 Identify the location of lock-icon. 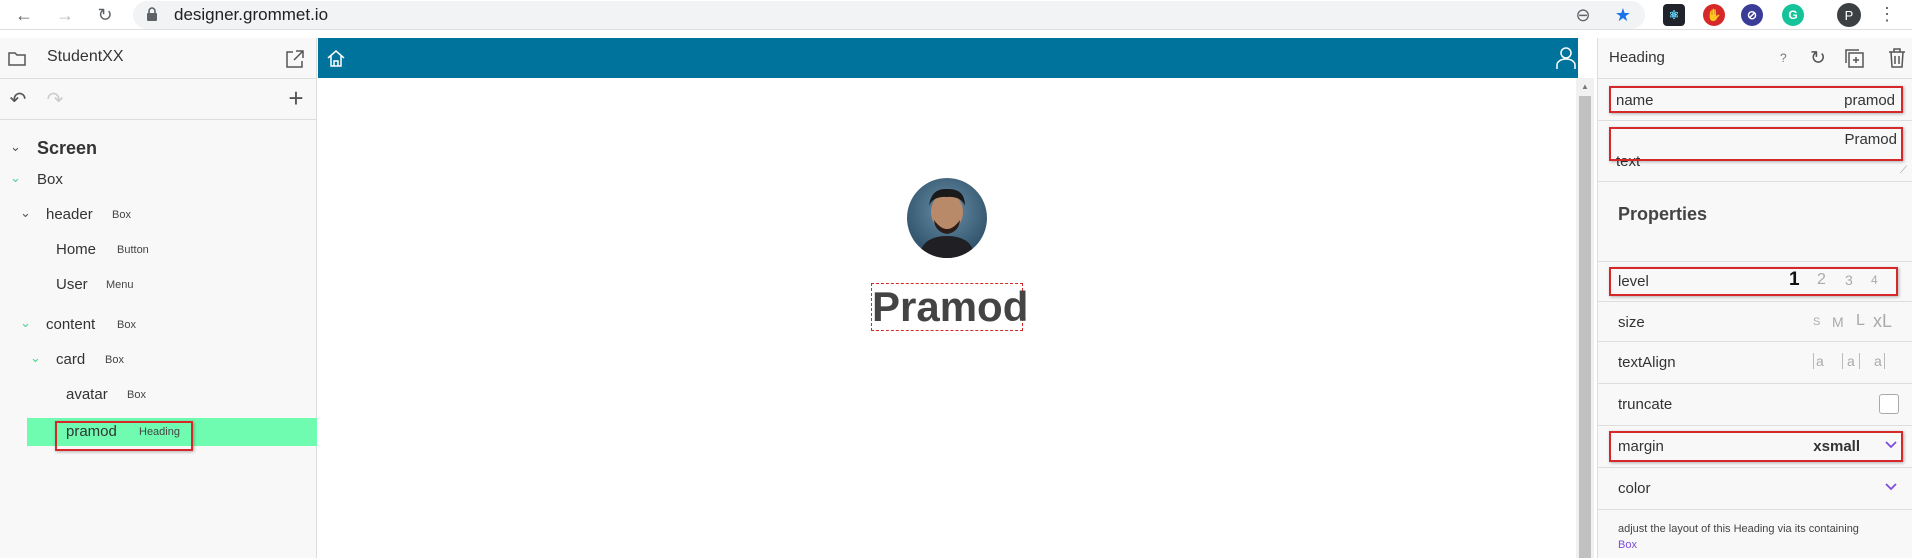
(152, 14).